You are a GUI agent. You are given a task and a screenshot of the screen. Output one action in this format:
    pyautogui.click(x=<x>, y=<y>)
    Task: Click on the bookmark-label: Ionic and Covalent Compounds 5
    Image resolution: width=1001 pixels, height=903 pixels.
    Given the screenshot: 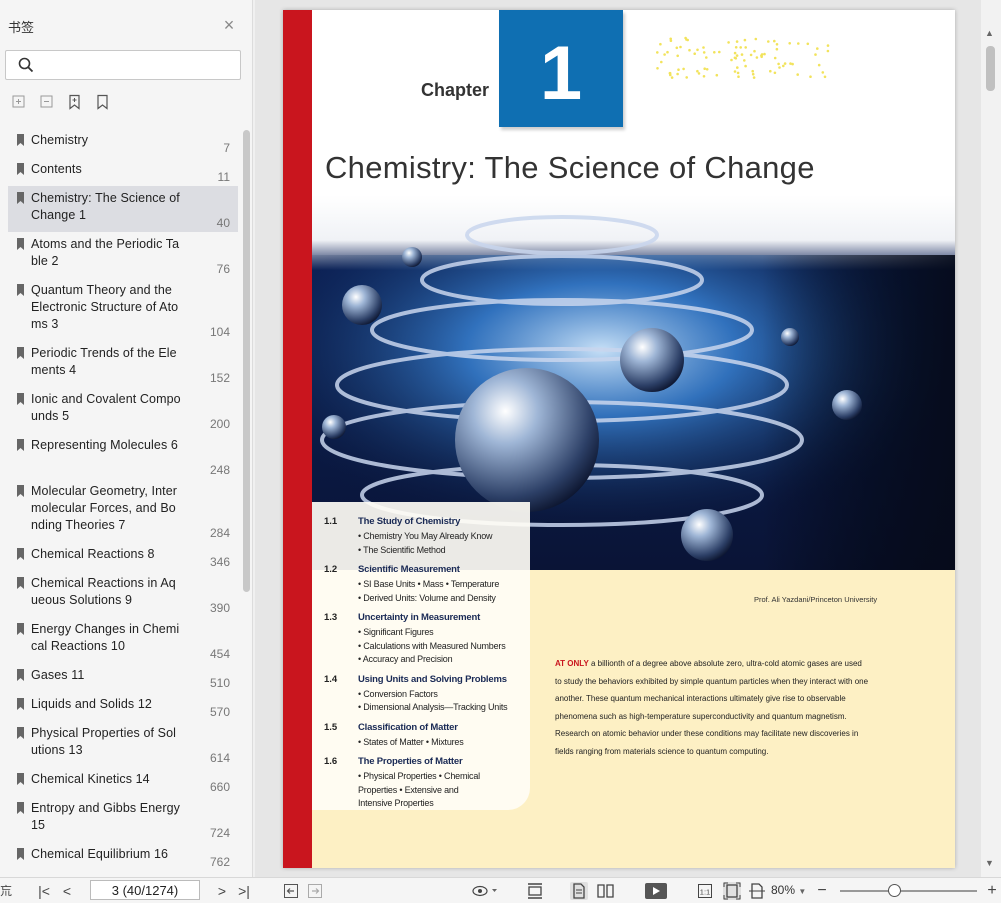 What is the action you would take?
    pyautogui.click(x=106, y=407)
    